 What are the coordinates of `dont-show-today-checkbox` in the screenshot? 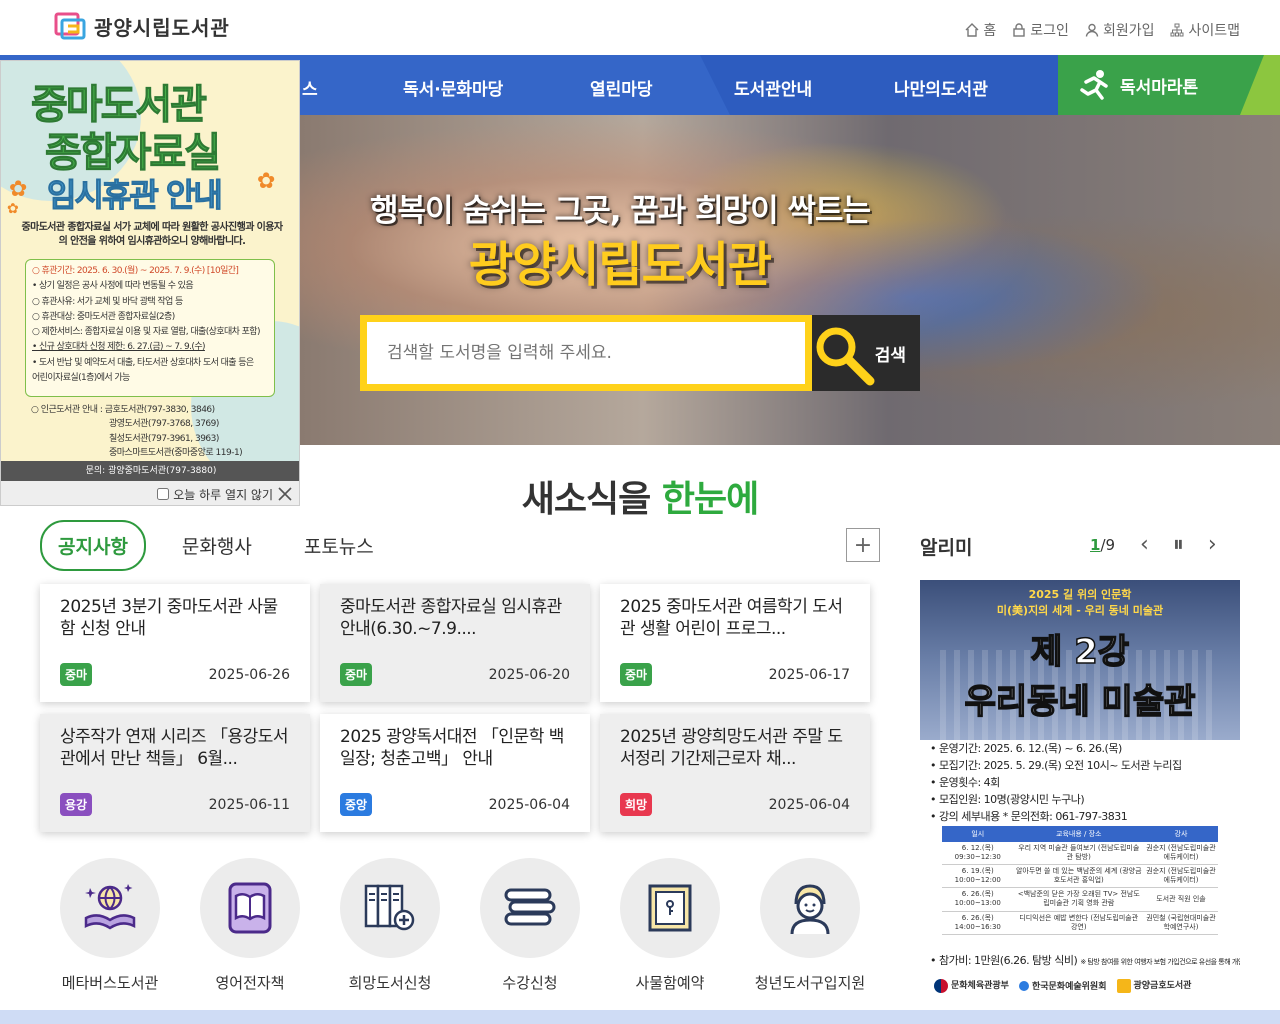 It's located at (163, 494).